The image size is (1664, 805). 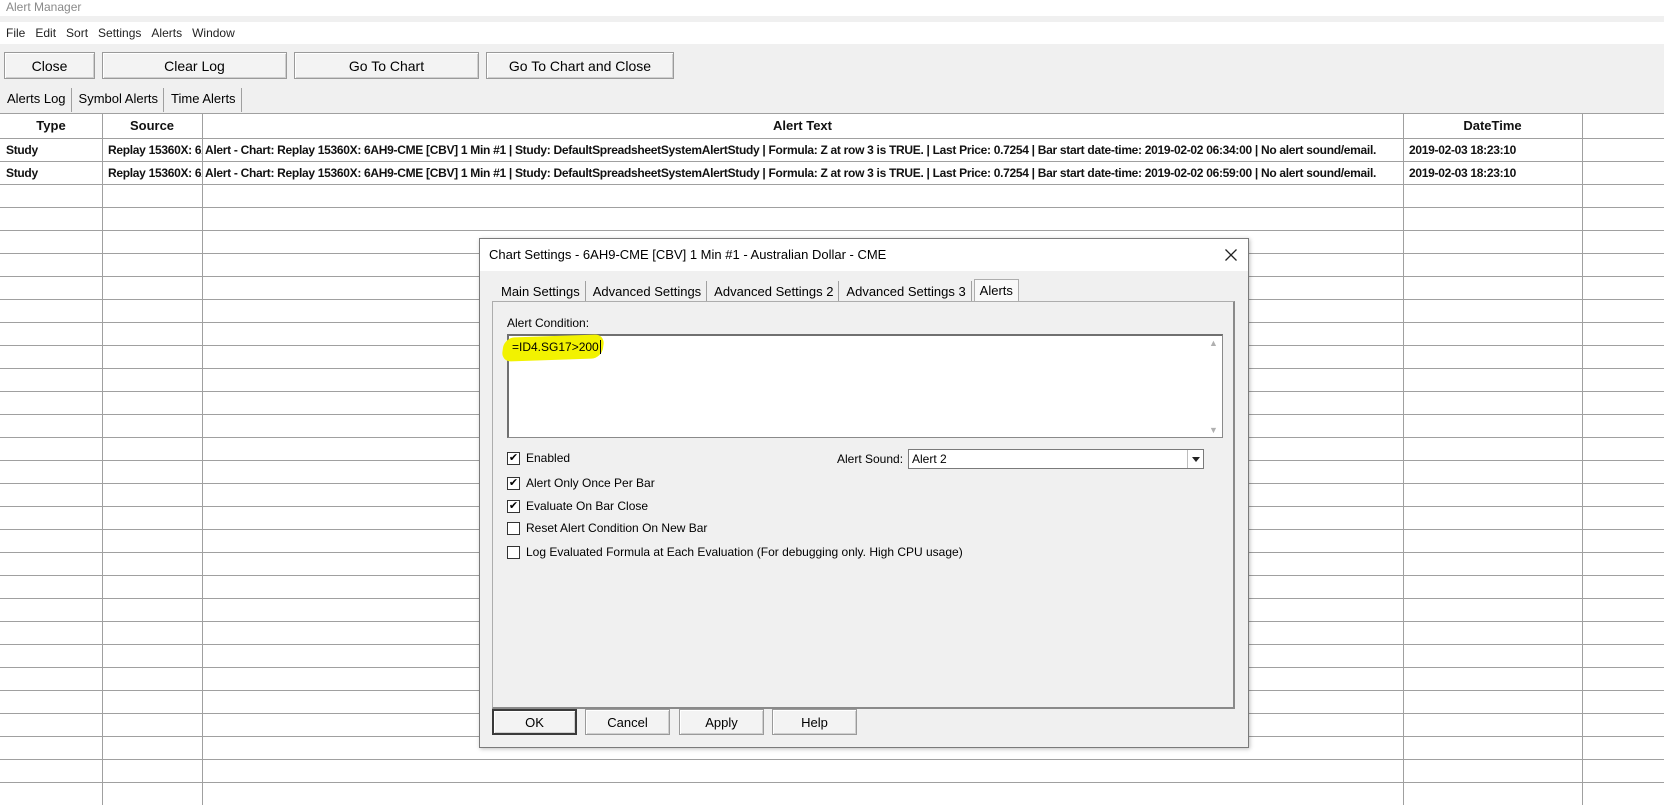 I want to click on alert-condition-text-wrapper: =ID4.SG17>200​, so click(x=553, y=348).